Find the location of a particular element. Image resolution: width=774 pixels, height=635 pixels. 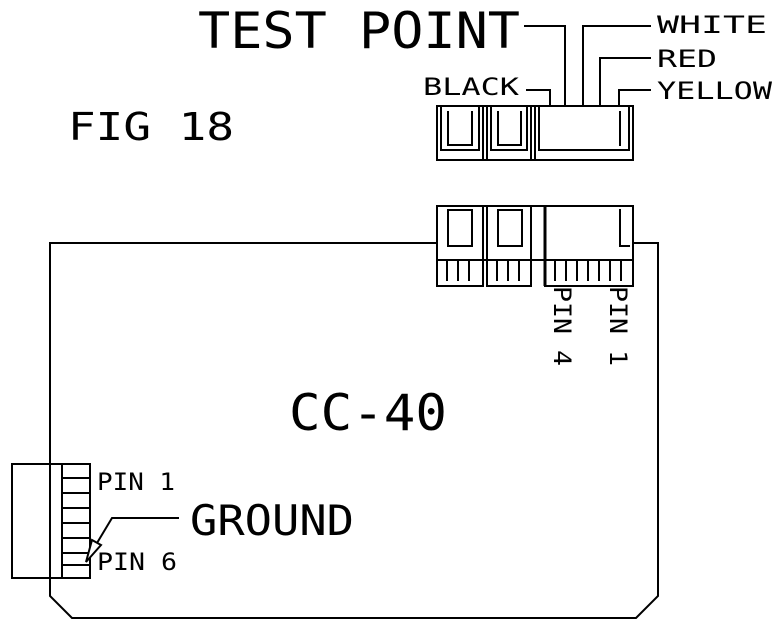

yellow-wire-label: YELLOW is located at coordinates (715, 91).